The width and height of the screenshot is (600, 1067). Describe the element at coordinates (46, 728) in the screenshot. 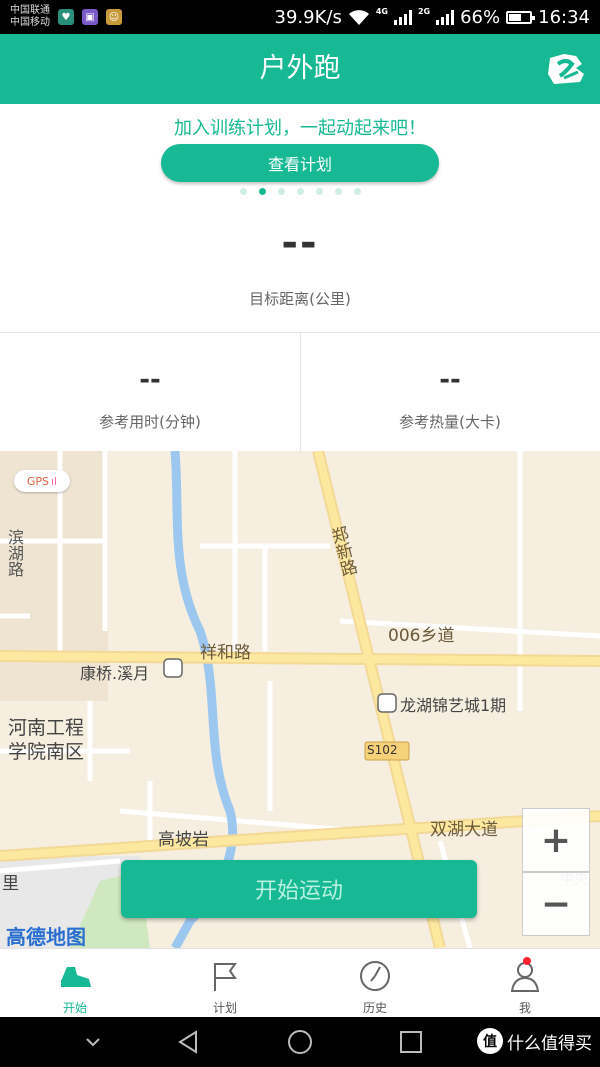

I see `map-label-poi: 河南工程` at that location.